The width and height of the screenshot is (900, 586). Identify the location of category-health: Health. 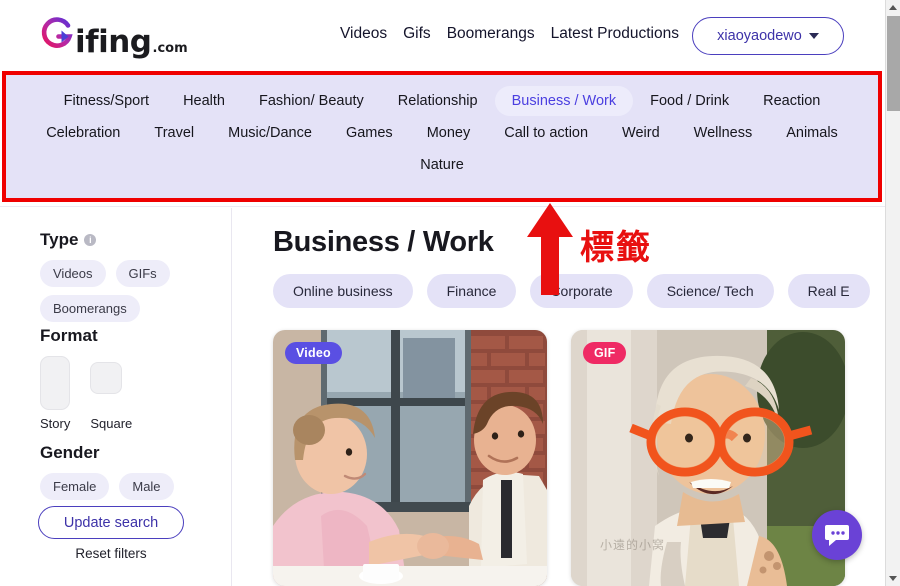
(204, 101).